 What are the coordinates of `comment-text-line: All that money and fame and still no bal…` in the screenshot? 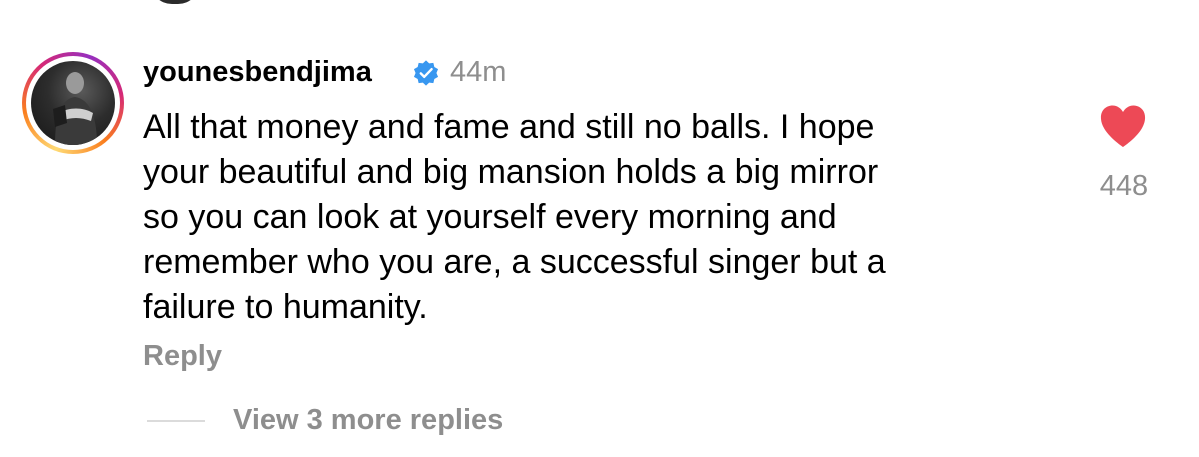 It's located at (509, 127).